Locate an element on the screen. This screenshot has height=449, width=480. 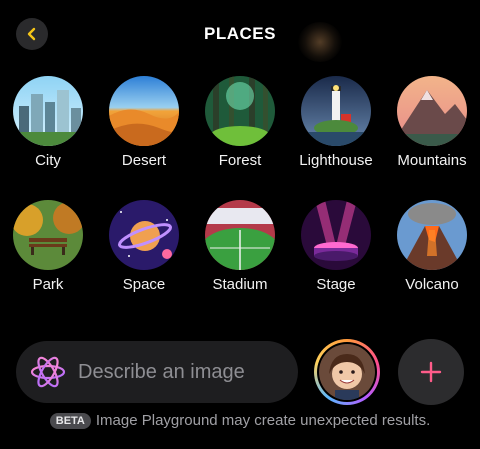
place-city: City is located at coordinates (48, 122).